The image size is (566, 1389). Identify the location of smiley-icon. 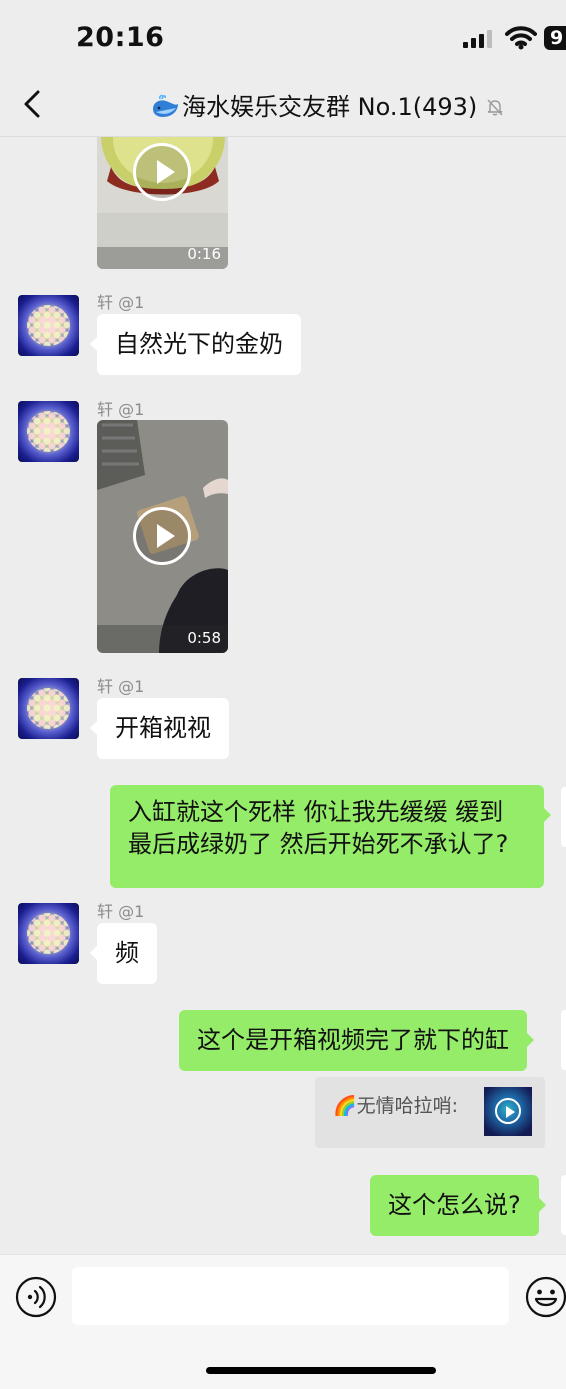
(545, 1297).